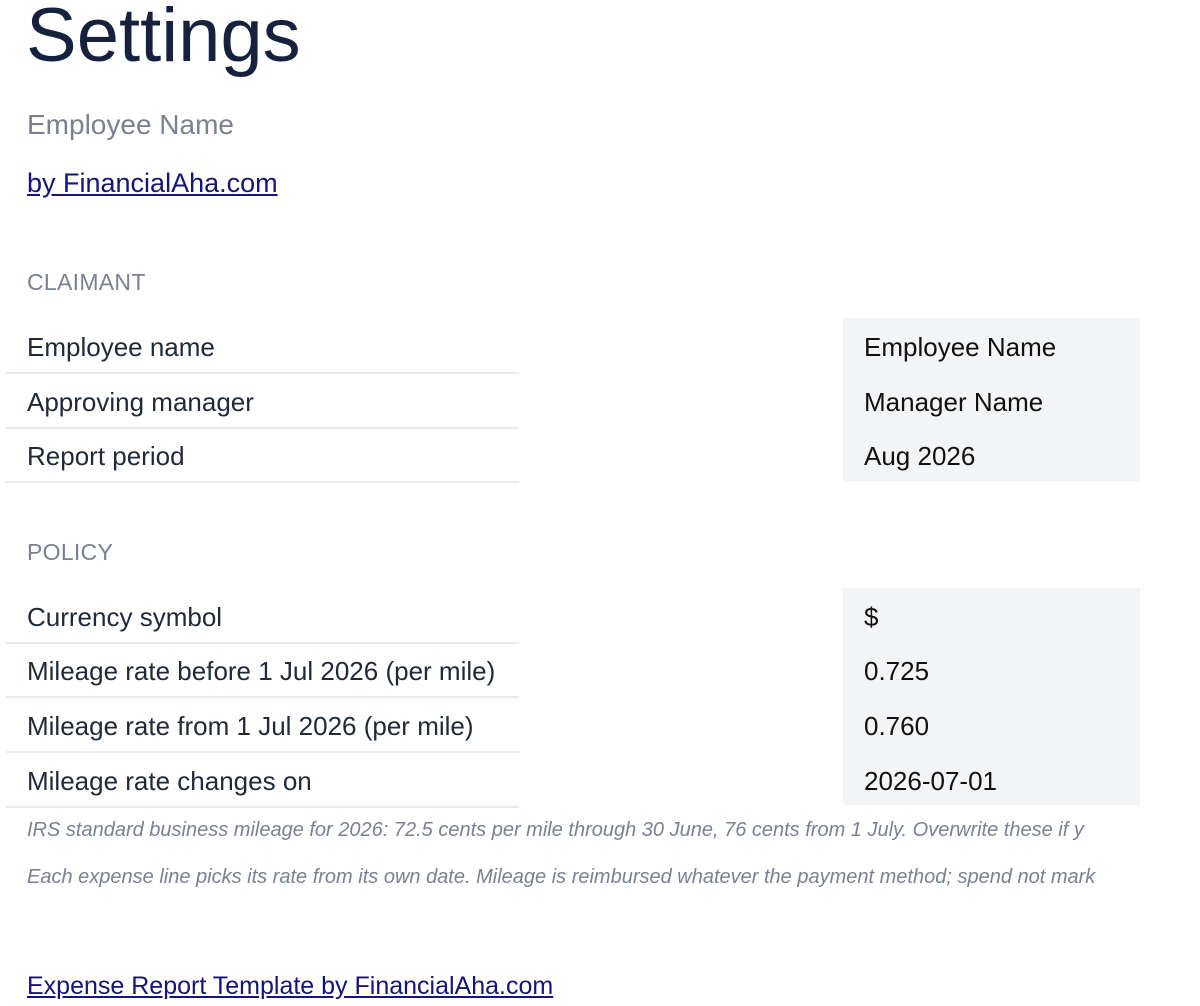 The image size is (1200, 1006). Describe the element at coordinates (999, 454) in the screenshot. I see `report-period-field: Aug 2026` at that location.